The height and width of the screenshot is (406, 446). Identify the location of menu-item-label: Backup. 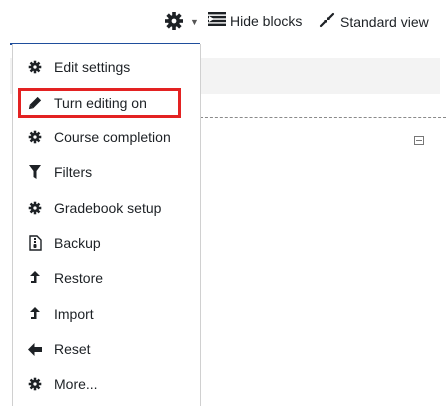
(77, 243).